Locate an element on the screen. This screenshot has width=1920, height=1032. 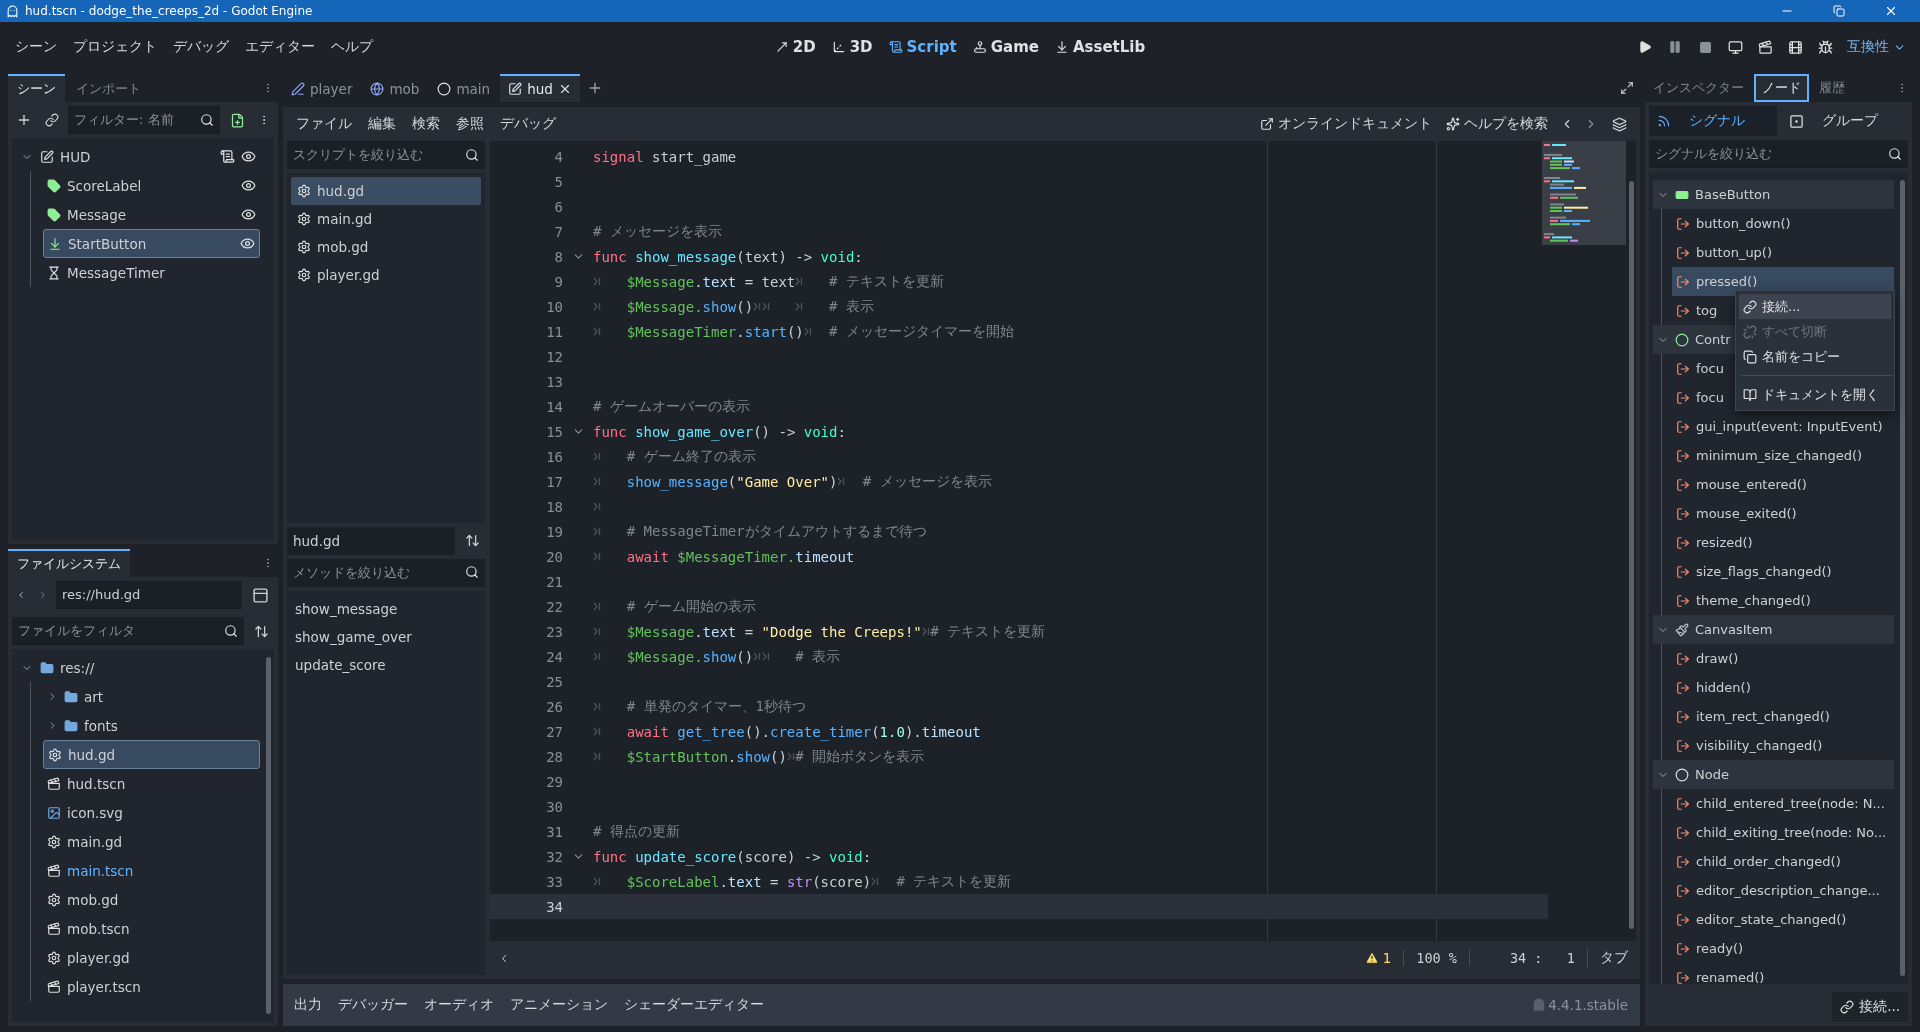
line-number: 9 is located at coordinates (558, 281).